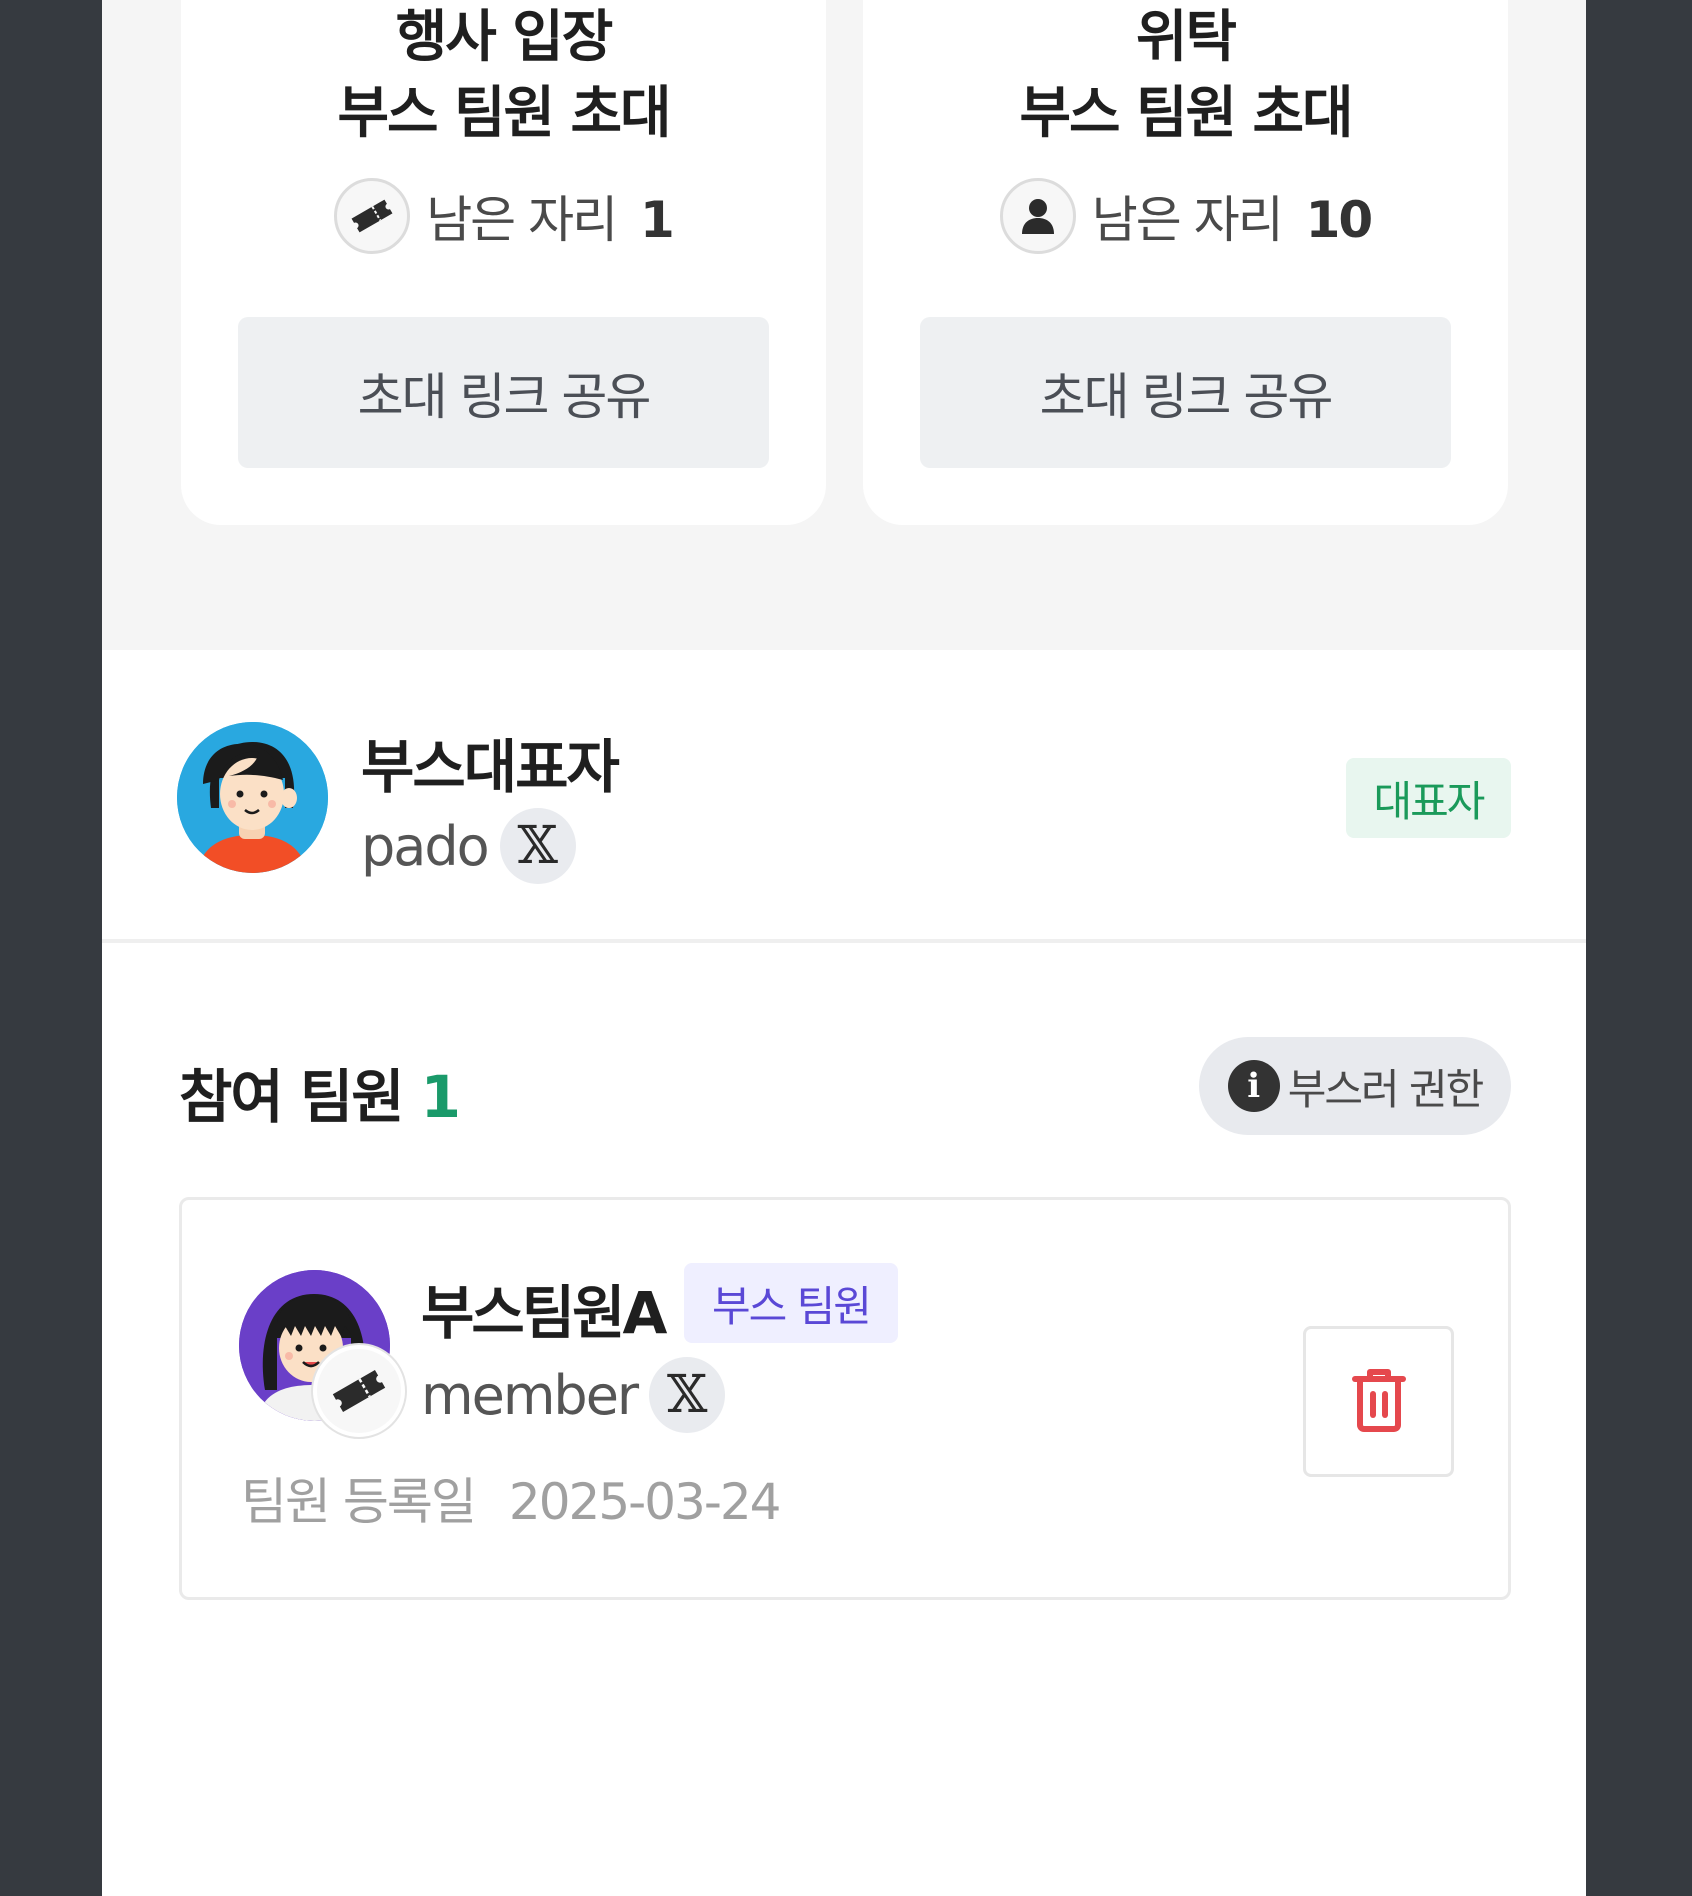 The height and width of the screenshot is (1896, 1692). Describe the element at coordinates (1428, 798) in the screenshot. I see `representative-badge: 대표자` at that location.